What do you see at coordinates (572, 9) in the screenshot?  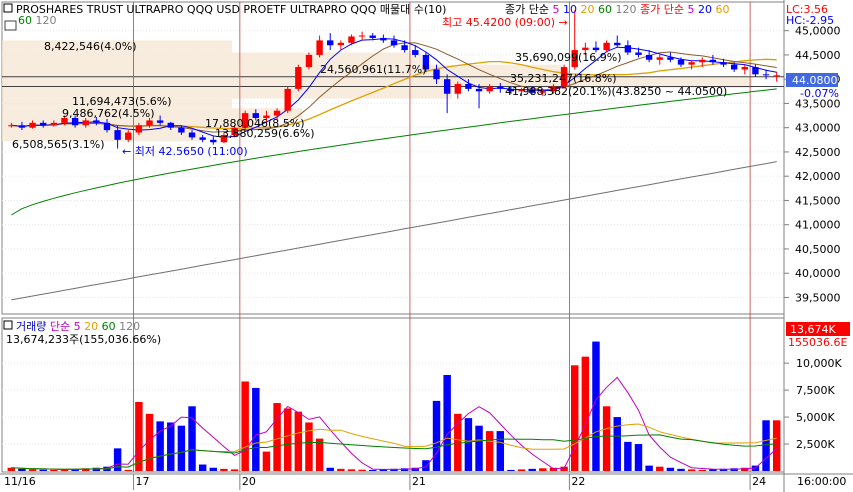 I see `legend-period: 10` at bounding box center [572, 9].